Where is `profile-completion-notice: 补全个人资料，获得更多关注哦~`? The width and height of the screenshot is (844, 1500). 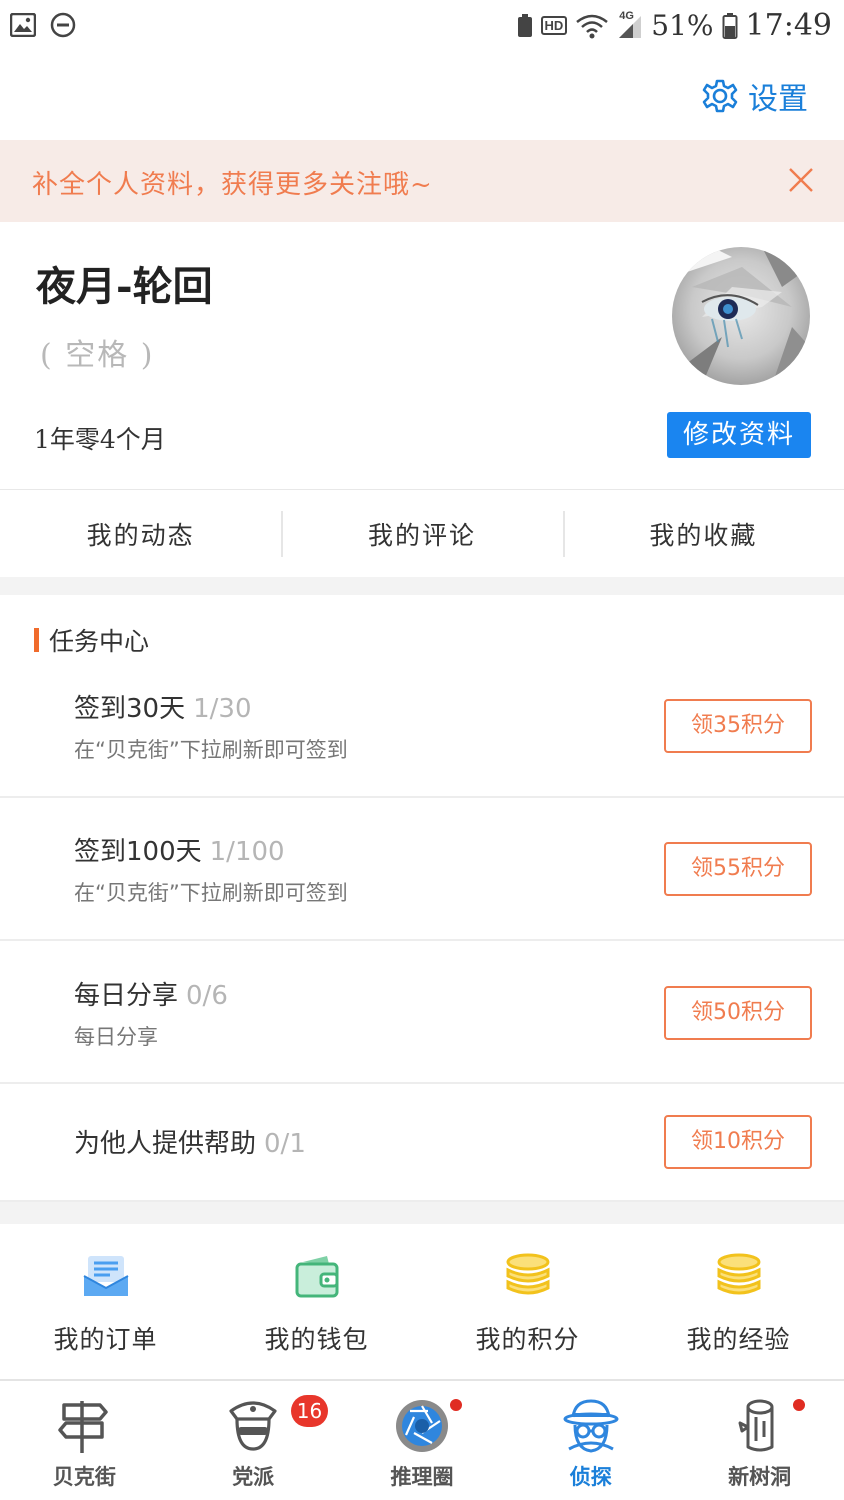
profile-completion-notice: 补全个人资料，获得更多关注哦~ is located at coordinates (422, 181).